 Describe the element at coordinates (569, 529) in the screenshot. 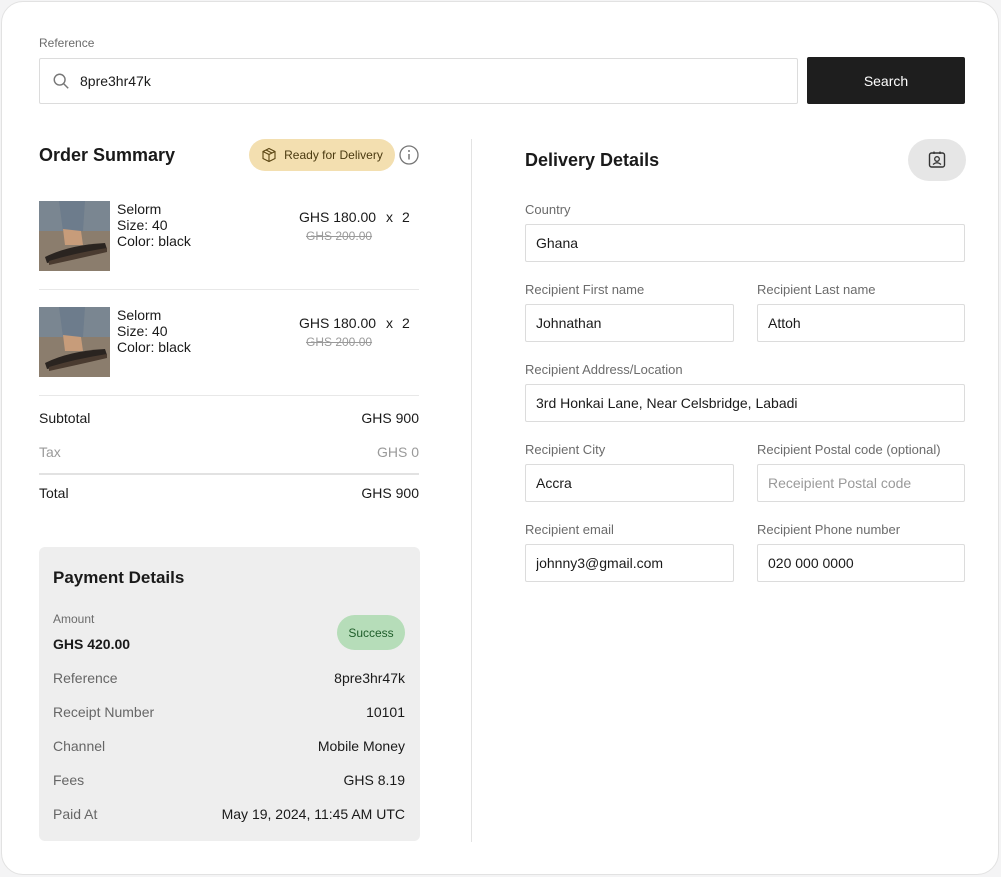

I see `email-label: Recipient email` at that location.